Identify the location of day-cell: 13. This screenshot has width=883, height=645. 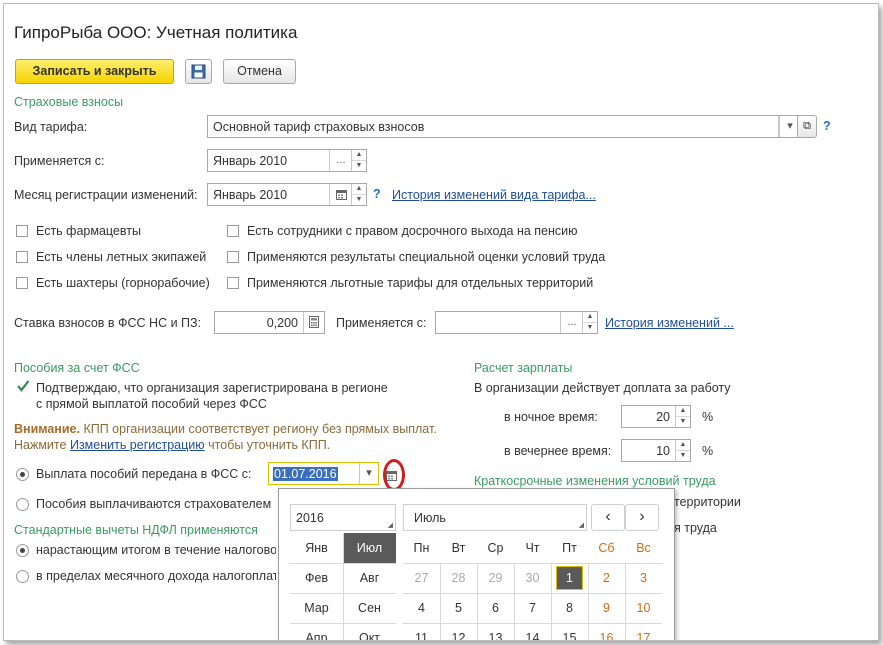
(495, 631).